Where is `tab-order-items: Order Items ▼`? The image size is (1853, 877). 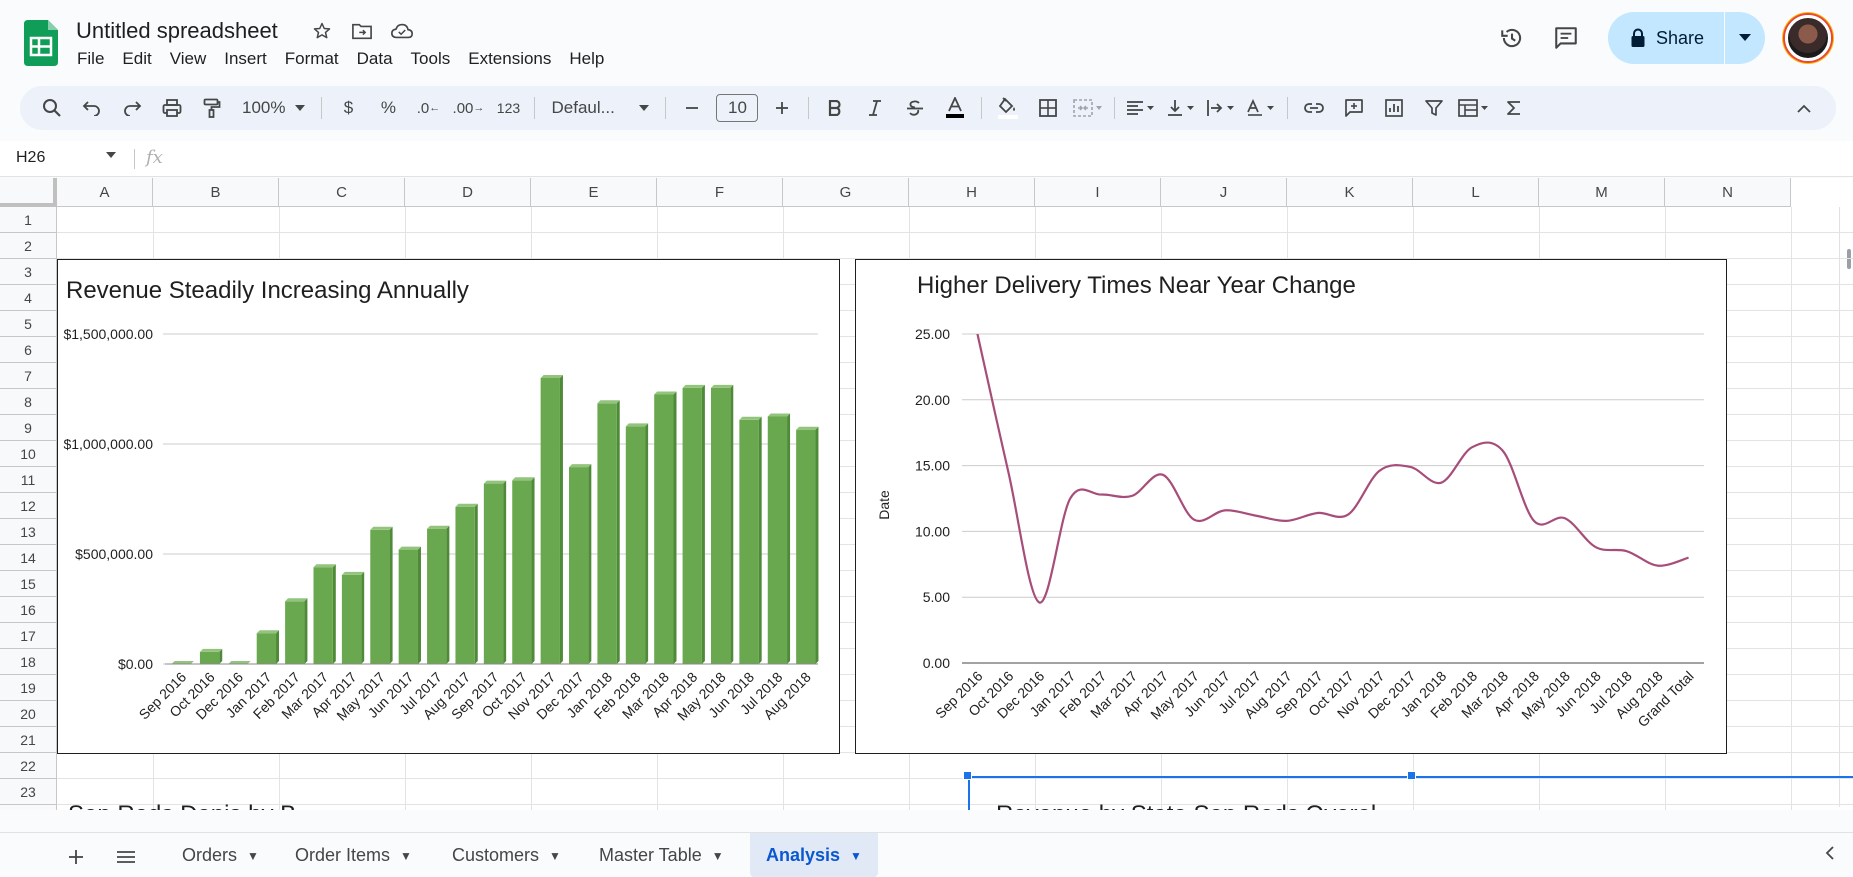 tab-order-items: Order Items ▼ is located at coordinates (353, 855).